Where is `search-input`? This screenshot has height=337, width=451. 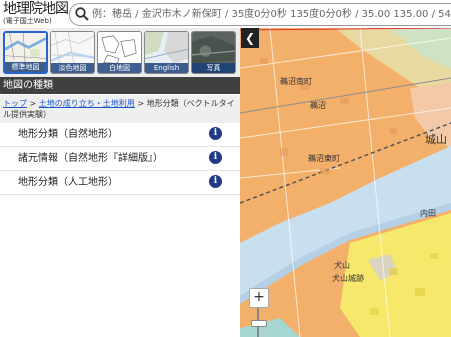
search-input is located at coordinates (271, 14).